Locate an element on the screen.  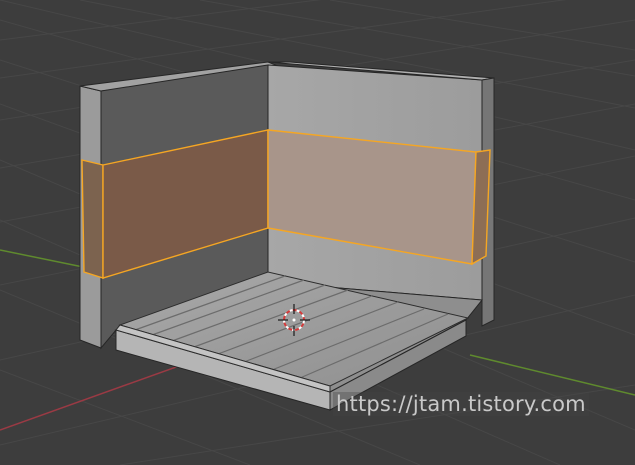
watermark-text: https://jtam.tistory.com is located at coordinates (461, 404).